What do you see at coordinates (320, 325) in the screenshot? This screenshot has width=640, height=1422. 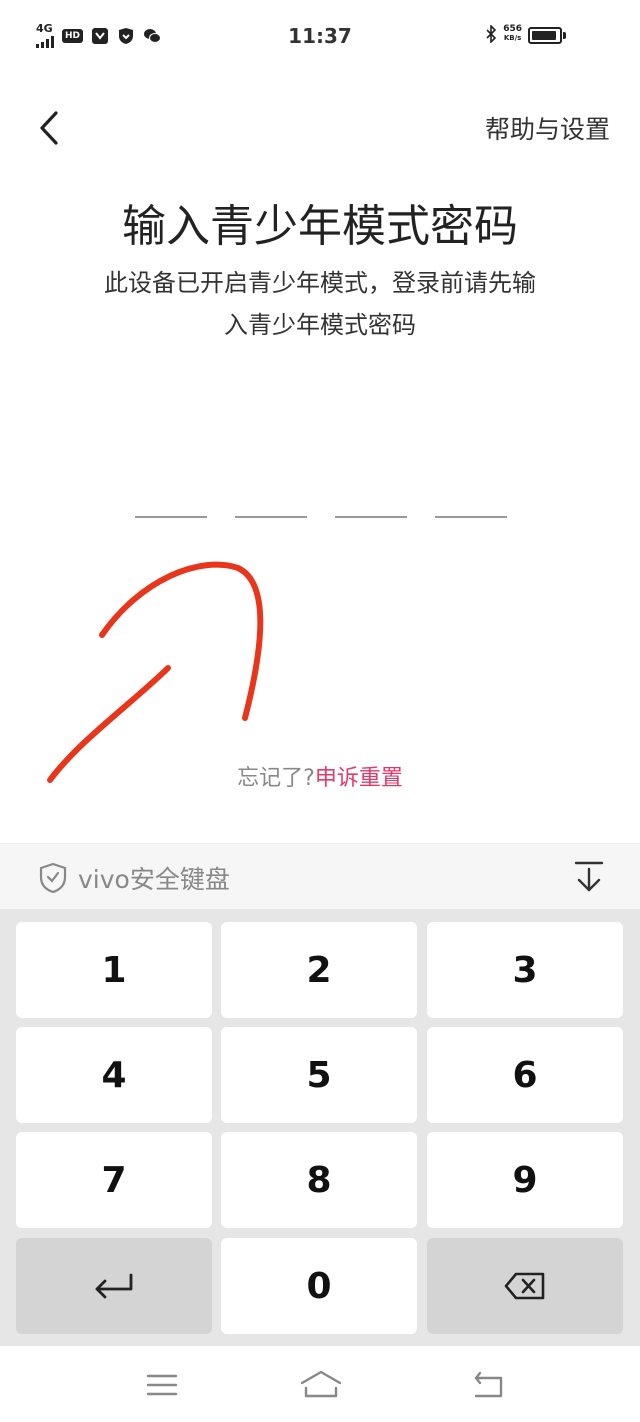 I see `description-line-2: 入青少年模式密码` at bounding box center [320, 325].